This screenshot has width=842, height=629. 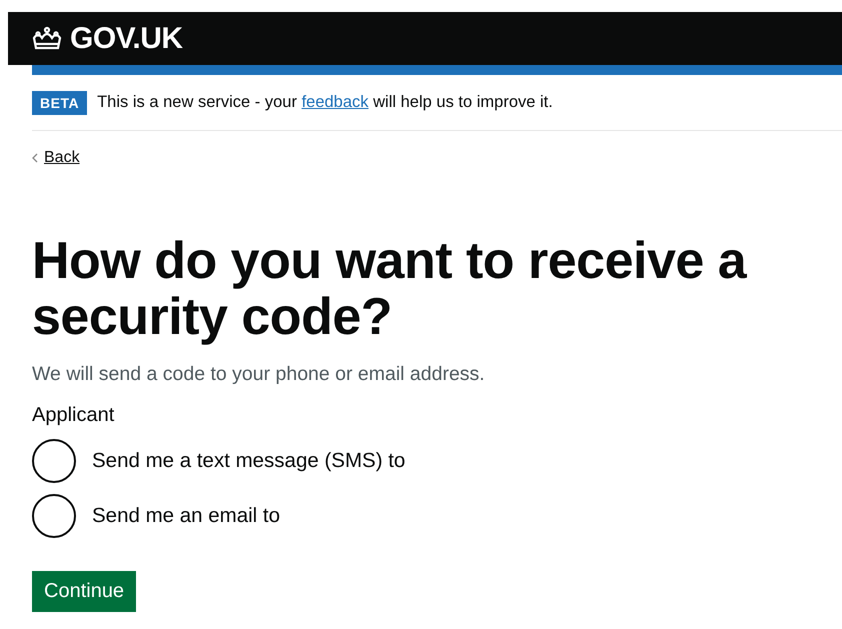 I want to click on crown-icon, so click(x=47, y=39).